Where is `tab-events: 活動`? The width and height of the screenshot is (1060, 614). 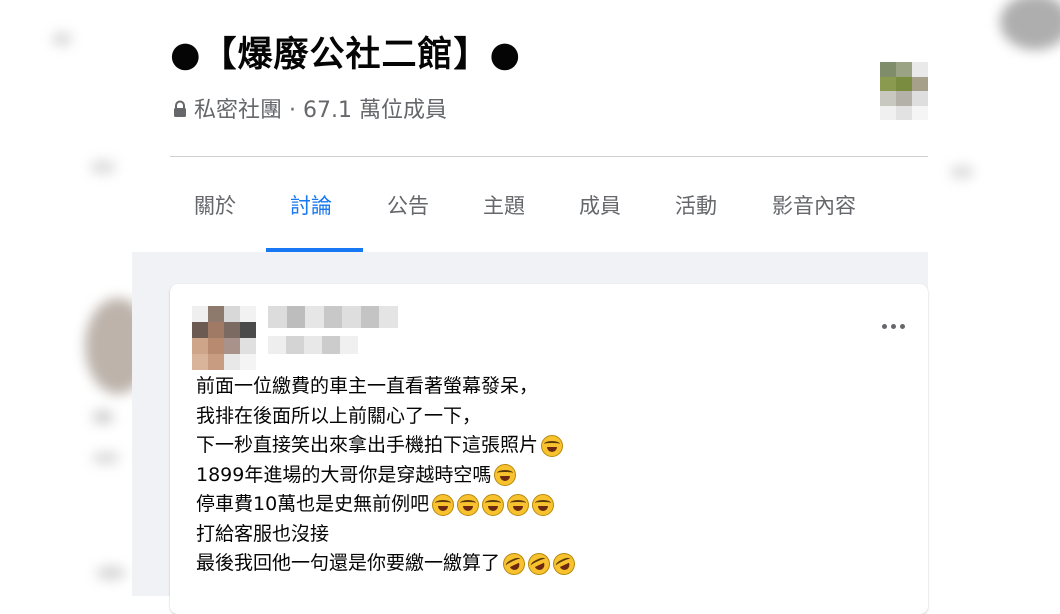 tab-events: 活動 is located at coordinates (696, 205).